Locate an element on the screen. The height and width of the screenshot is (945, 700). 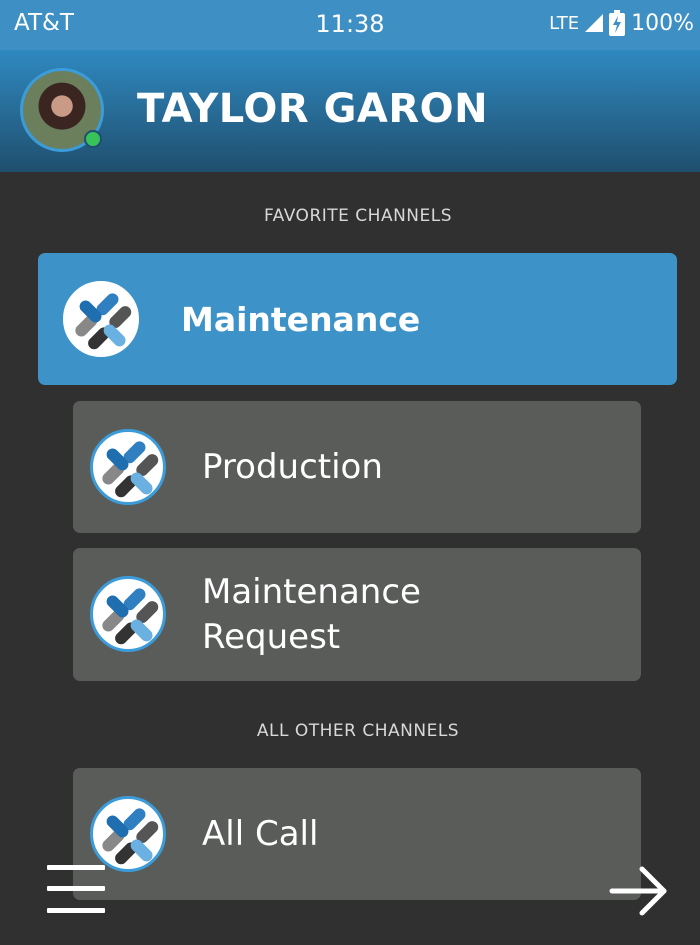
channel-label: Production is located at coordinates (292, 467).